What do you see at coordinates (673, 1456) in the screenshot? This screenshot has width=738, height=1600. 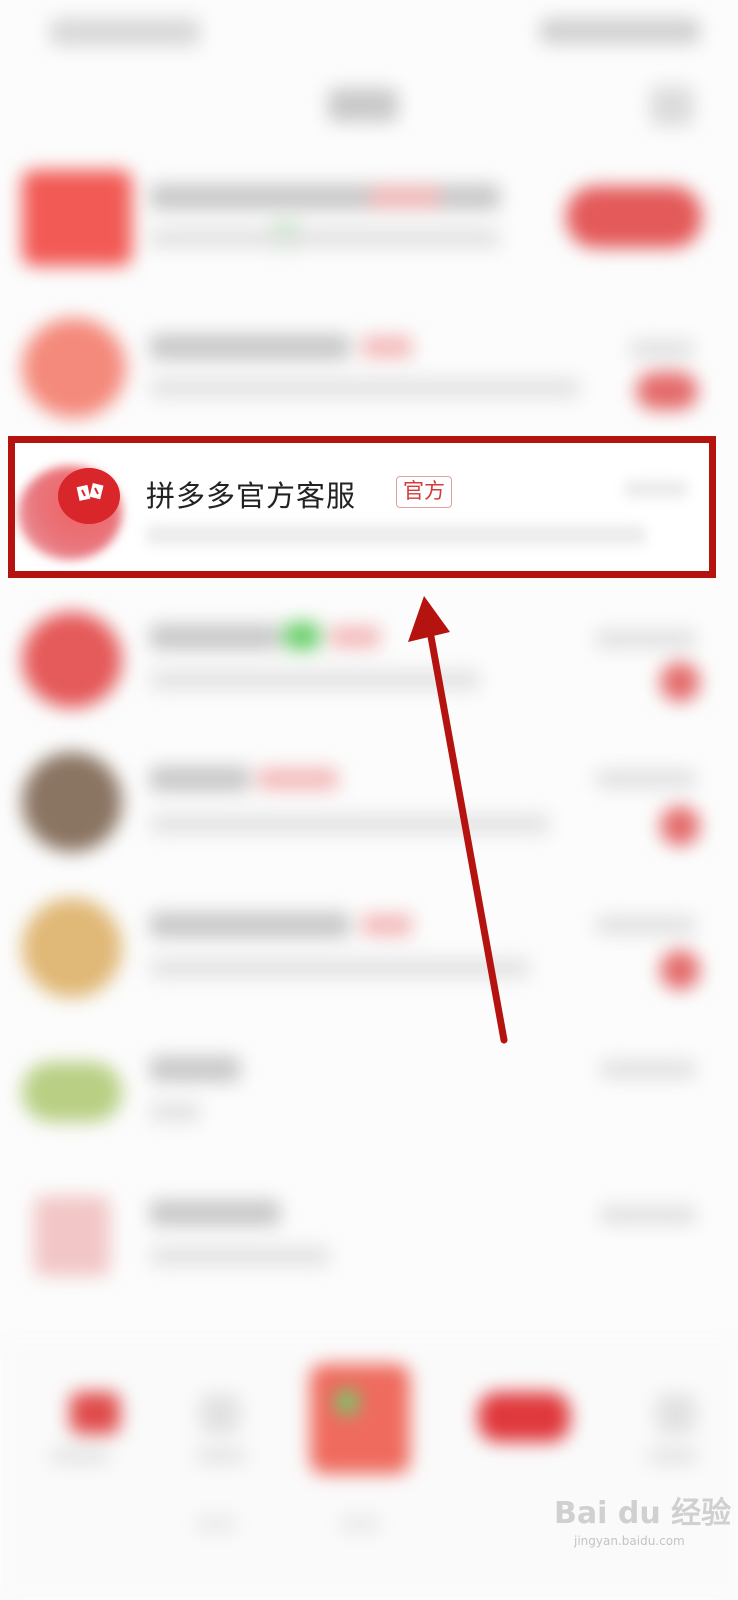 I see `tab-profile-label` at bounding box center [673, 1456].